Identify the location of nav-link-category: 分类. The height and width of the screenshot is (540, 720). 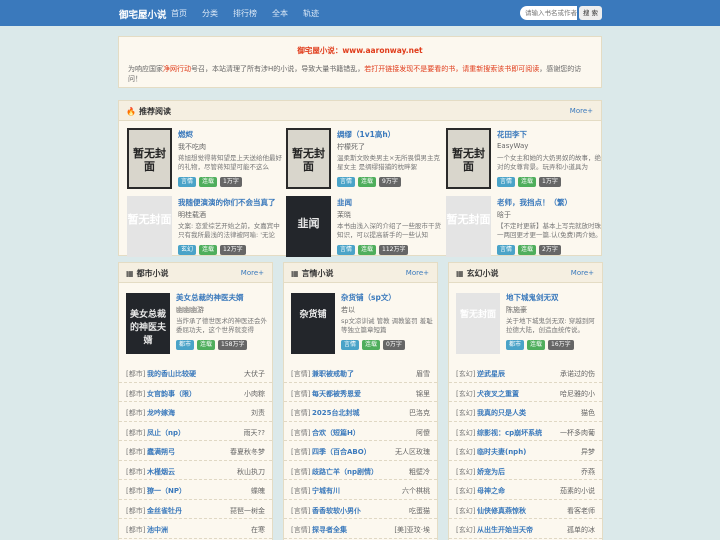
(210, 13).